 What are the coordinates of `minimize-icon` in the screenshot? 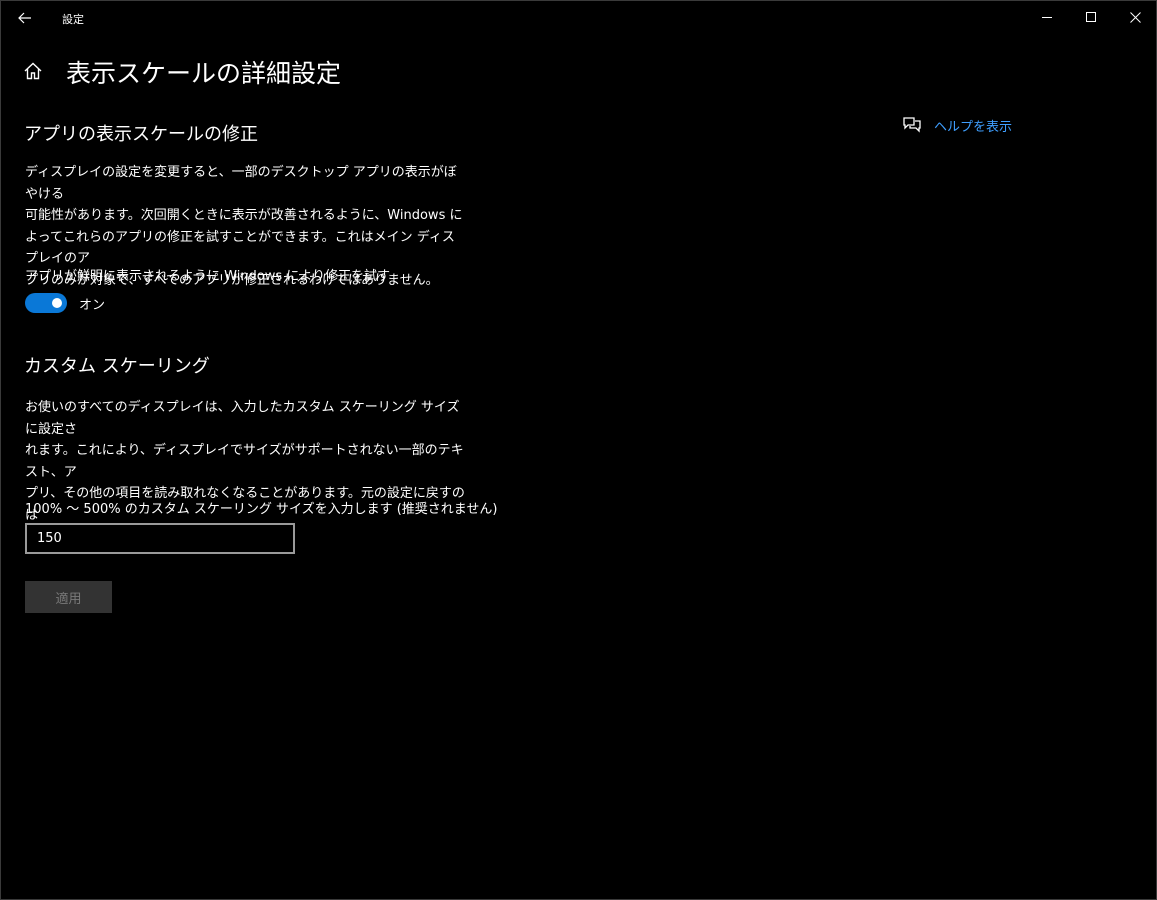 It's located at (1046, 17).